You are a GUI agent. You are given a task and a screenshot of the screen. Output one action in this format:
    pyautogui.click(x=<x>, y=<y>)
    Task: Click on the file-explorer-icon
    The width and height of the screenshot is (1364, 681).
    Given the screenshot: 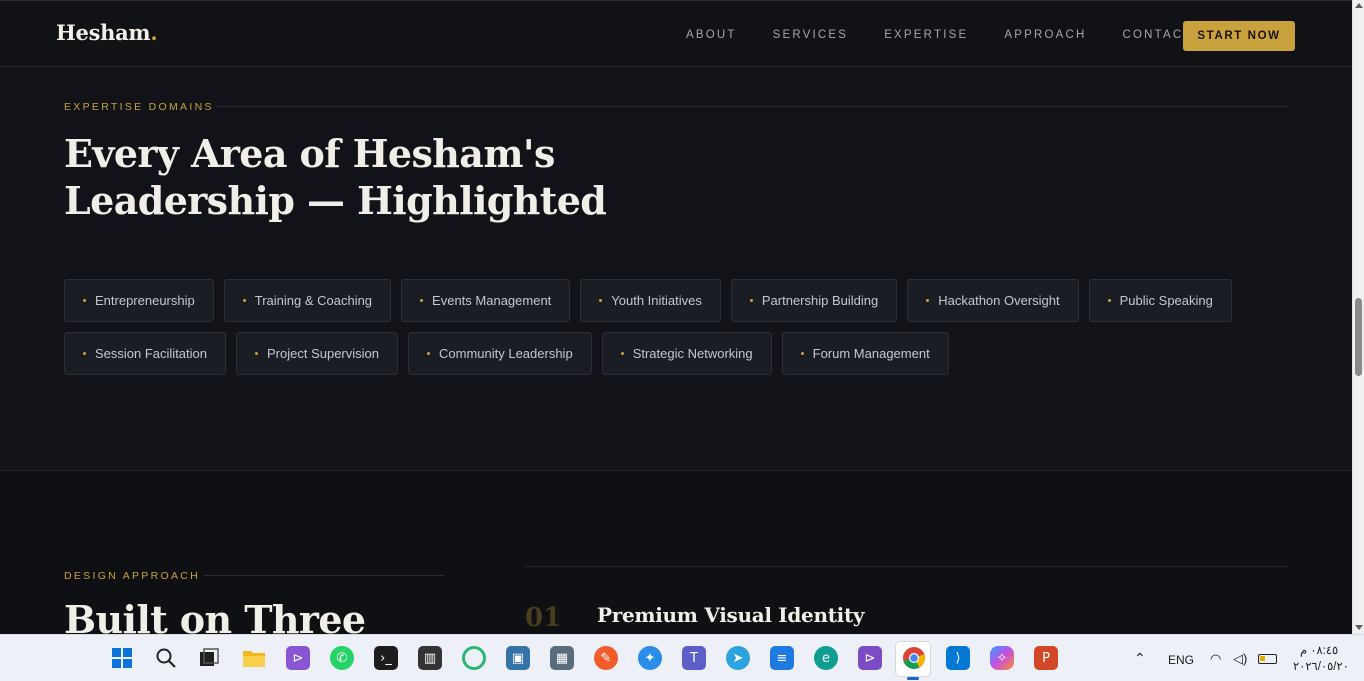 What is the action you would take?
    pyautogui.click(x=254, y=658)
    